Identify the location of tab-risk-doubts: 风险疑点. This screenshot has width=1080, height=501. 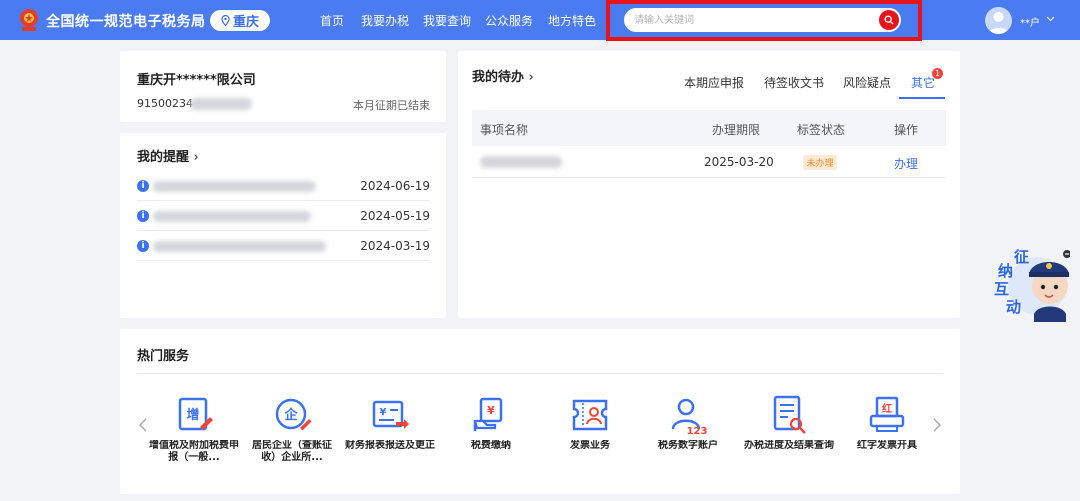
(867, 82).